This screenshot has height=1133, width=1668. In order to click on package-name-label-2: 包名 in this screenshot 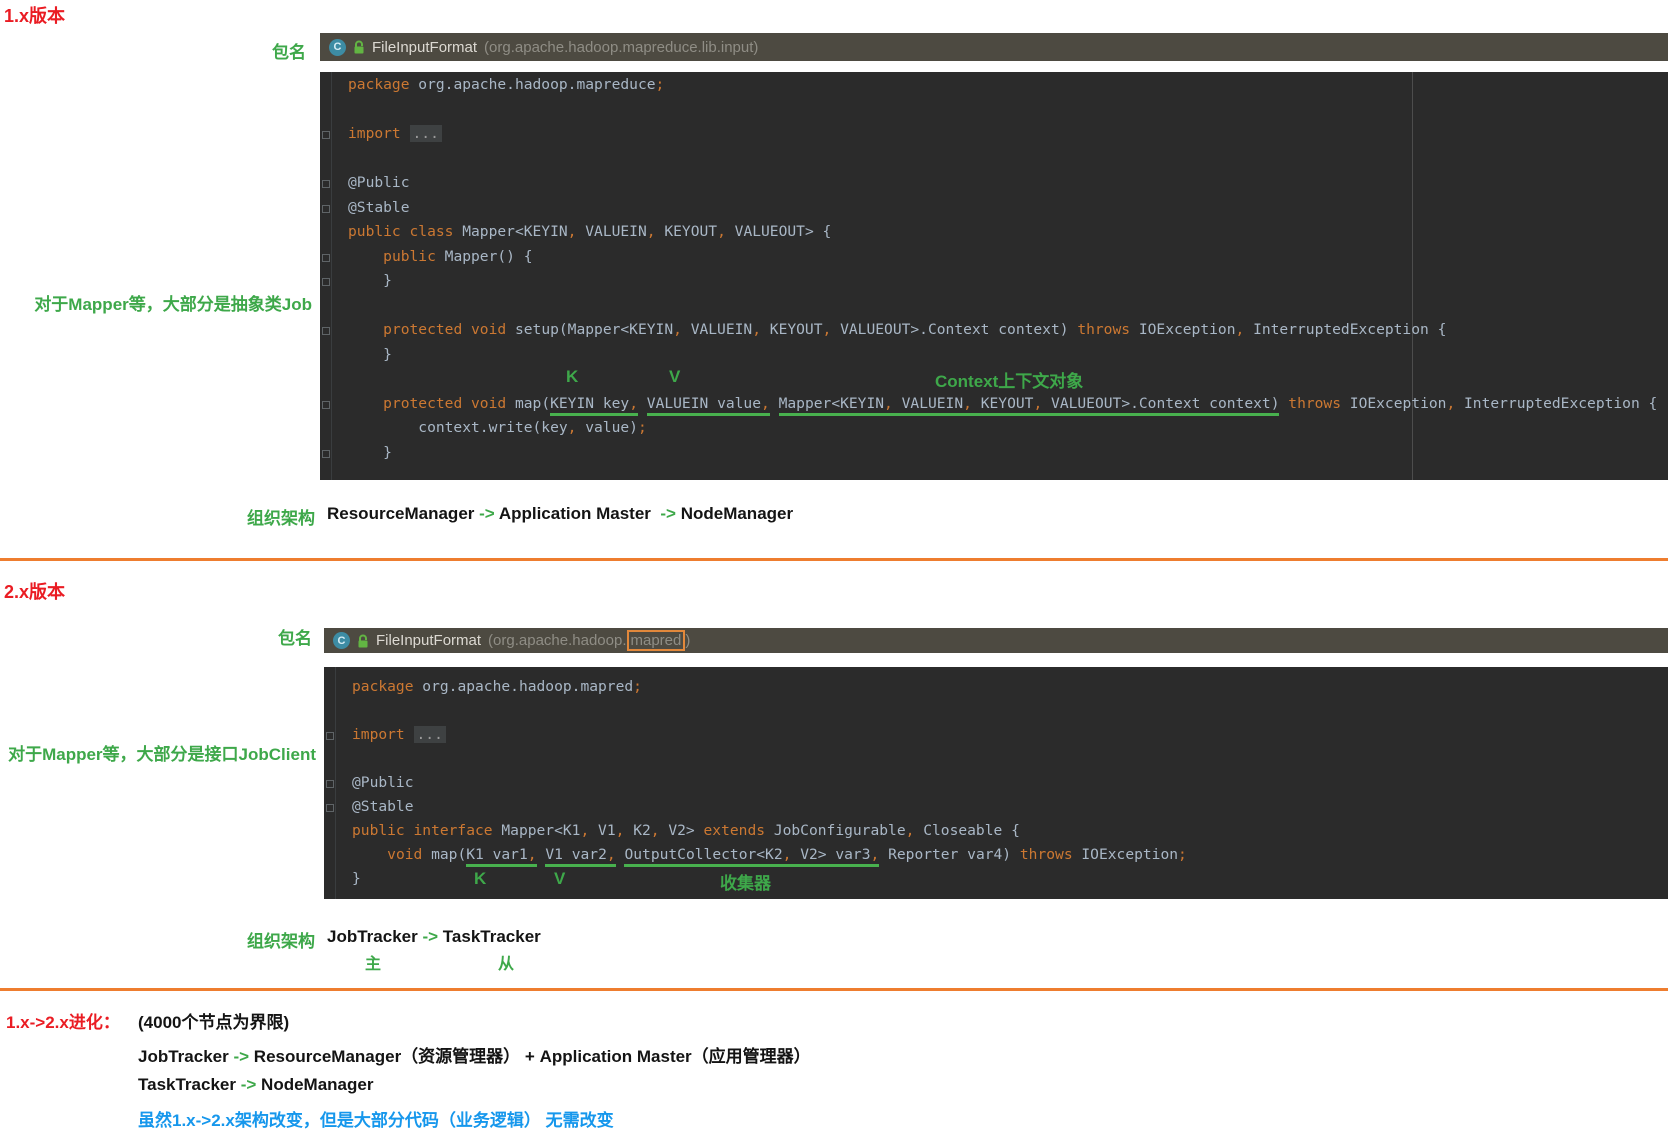, I will do `click(295, 638)`.